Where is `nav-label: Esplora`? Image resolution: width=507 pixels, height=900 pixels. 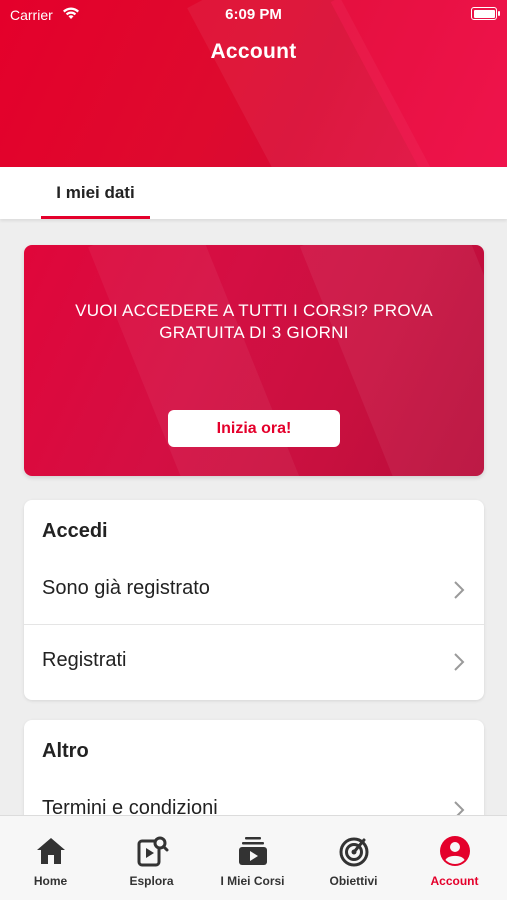
nav-label: Esplora is located at coordinates (151, 881).